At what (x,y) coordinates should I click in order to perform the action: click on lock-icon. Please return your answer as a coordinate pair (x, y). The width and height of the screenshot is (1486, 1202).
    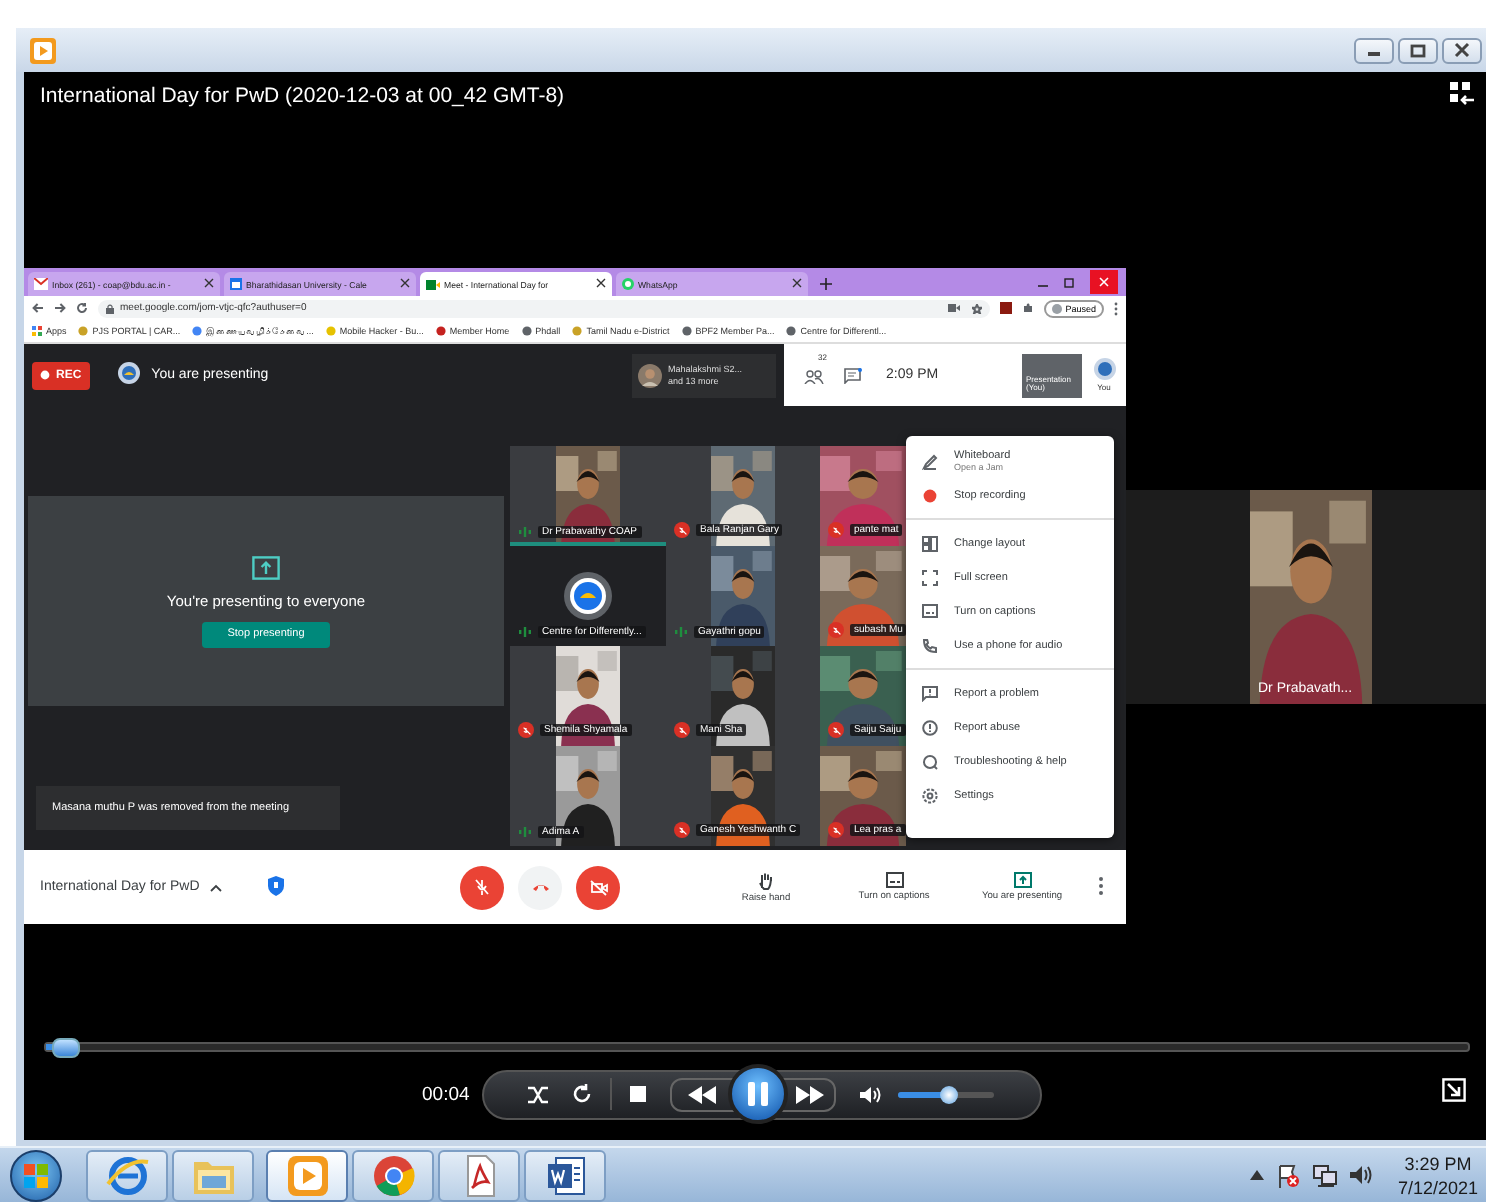
    Looking at the image, I should click on (110, 308).